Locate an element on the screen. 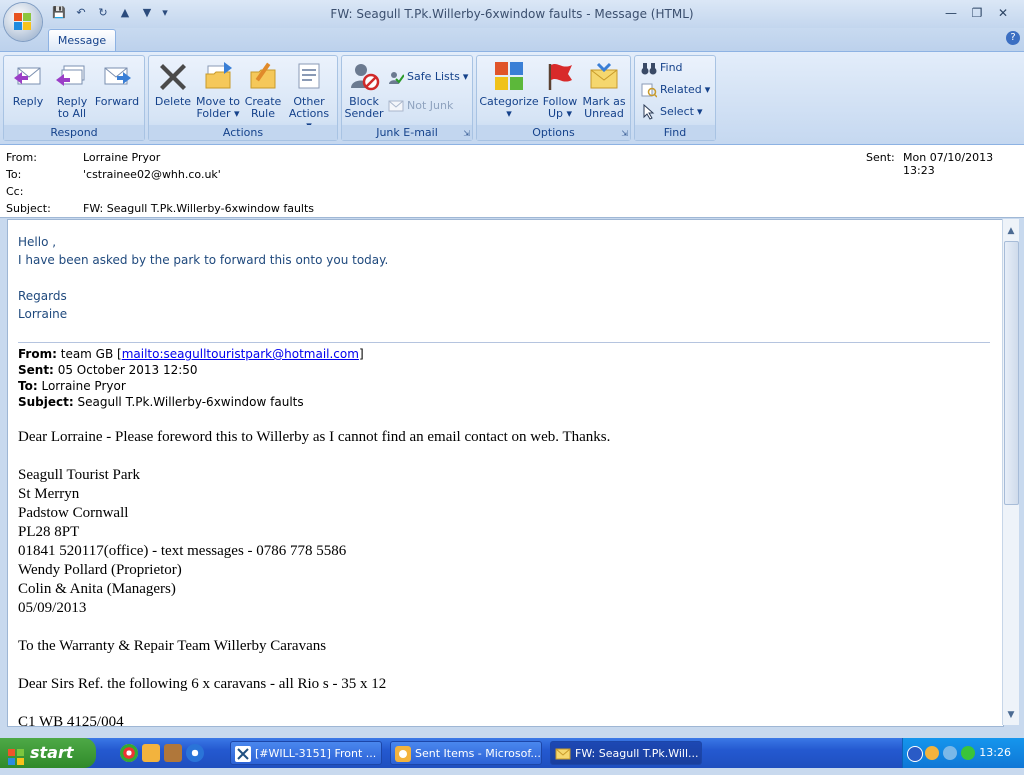  forward-button: Forward is located at coordinates (117, 84).